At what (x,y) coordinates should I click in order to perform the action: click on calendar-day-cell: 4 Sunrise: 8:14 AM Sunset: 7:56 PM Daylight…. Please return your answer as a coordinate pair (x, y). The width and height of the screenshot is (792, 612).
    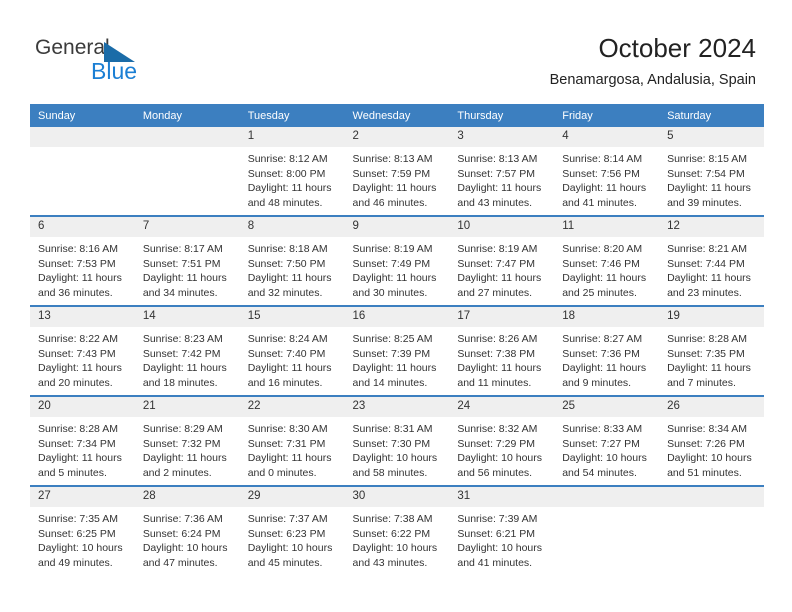
    Looking at the image, I should click on (607, 171).